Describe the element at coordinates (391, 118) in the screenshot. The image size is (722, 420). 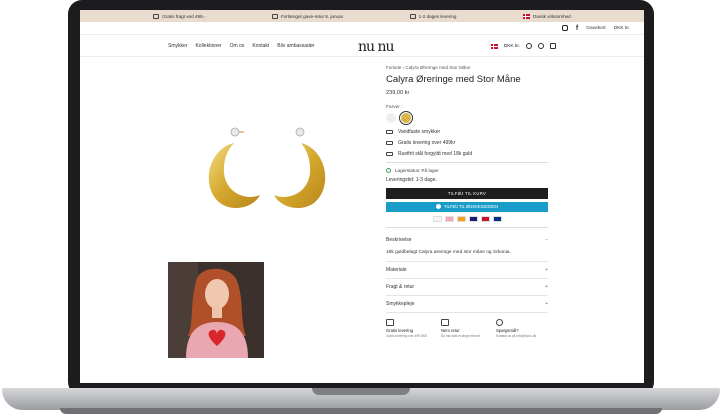
I see `swatch-silver` at that location.